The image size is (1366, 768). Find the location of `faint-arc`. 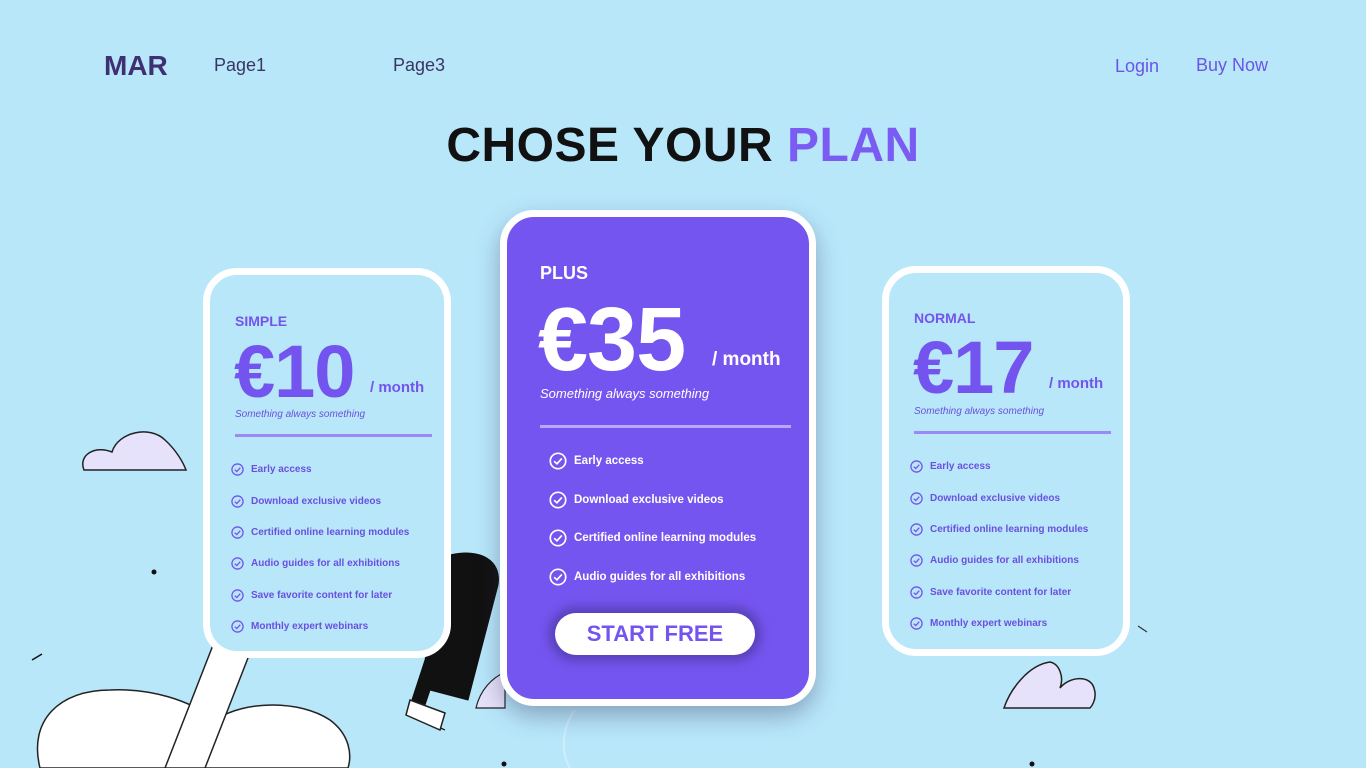

faint-arc is located at coordinates (569, 738).